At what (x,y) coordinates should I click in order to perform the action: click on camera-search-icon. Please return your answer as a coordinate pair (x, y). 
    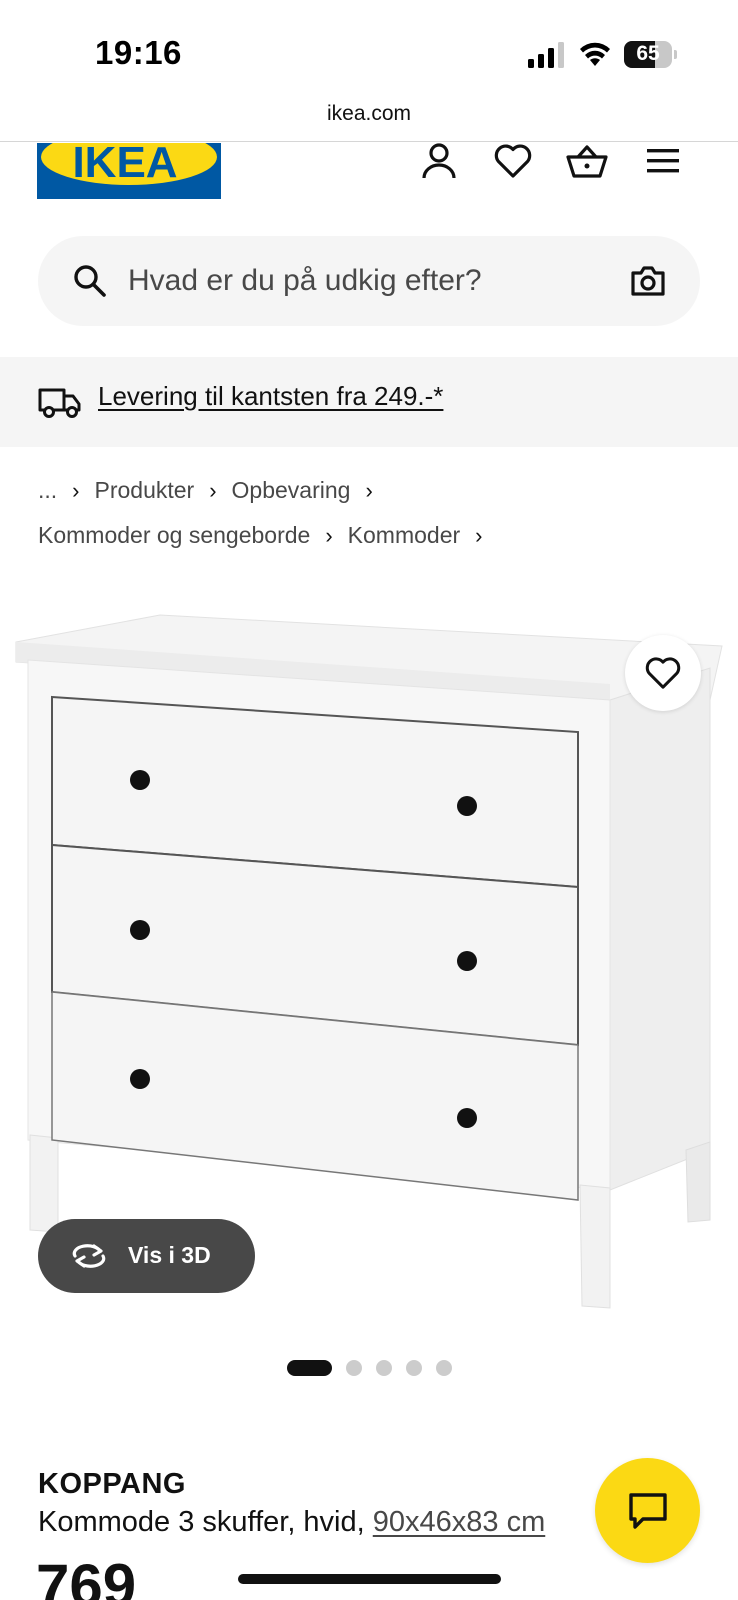
    Looking at the image, I should click on (648, 281).